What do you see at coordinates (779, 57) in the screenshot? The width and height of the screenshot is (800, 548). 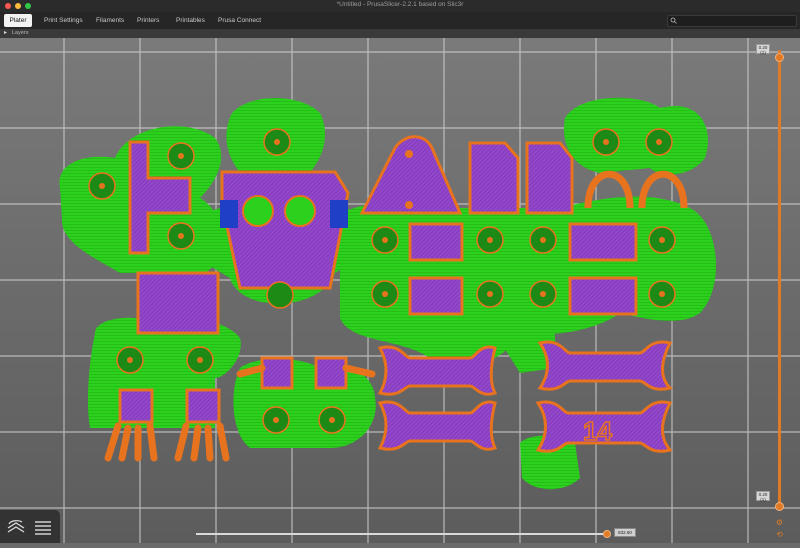 I see `vertical-slider-top-thumb` at bounding box center [779, 57].